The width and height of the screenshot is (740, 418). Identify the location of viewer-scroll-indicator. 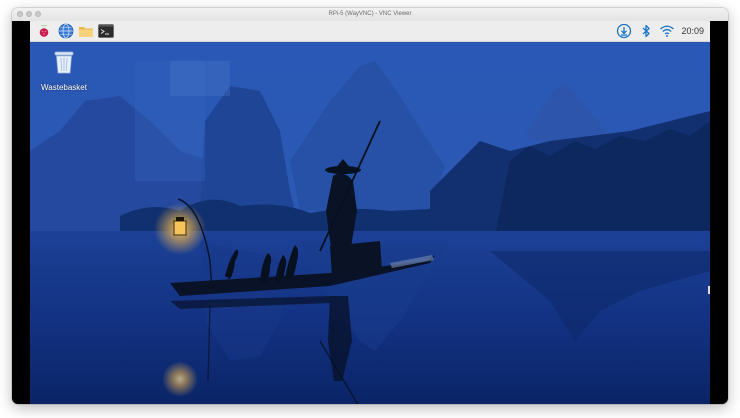
(709, 290).